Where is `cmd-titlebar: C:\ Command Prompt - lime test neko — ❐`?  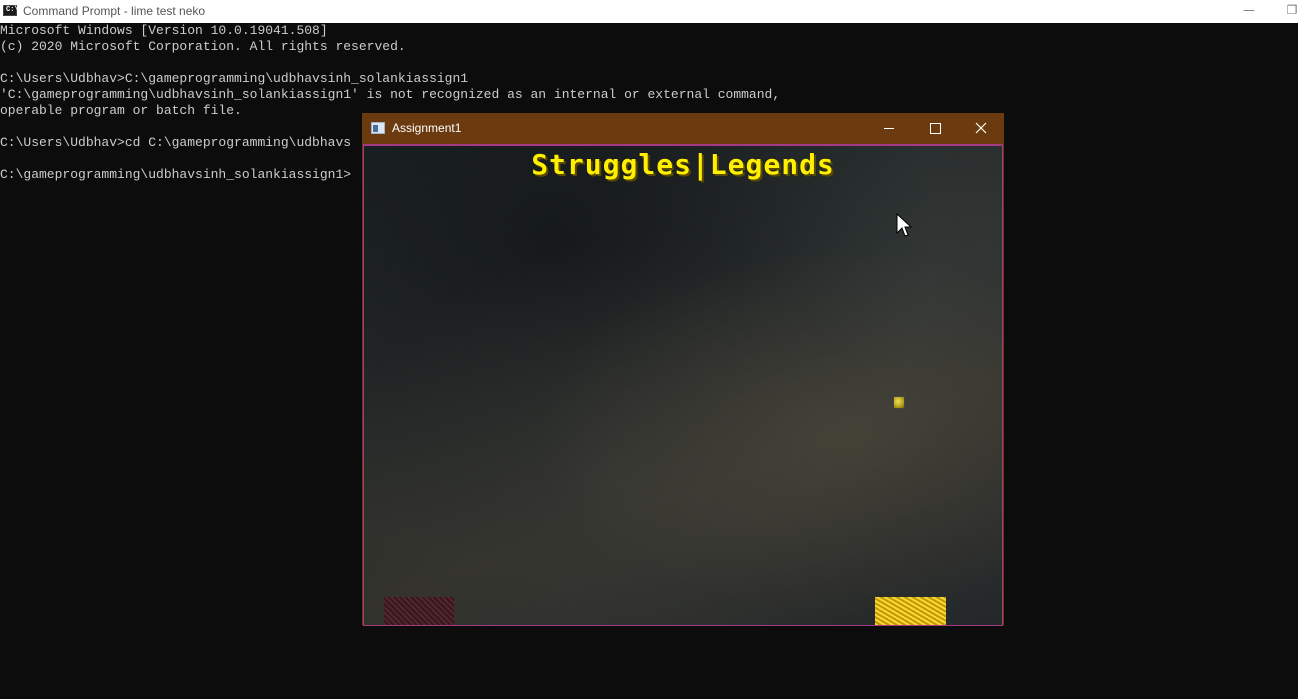
cmd-titlebar: C:\ Command Prompt - lime test neko — ❐ is located at coordinates (649, 12).